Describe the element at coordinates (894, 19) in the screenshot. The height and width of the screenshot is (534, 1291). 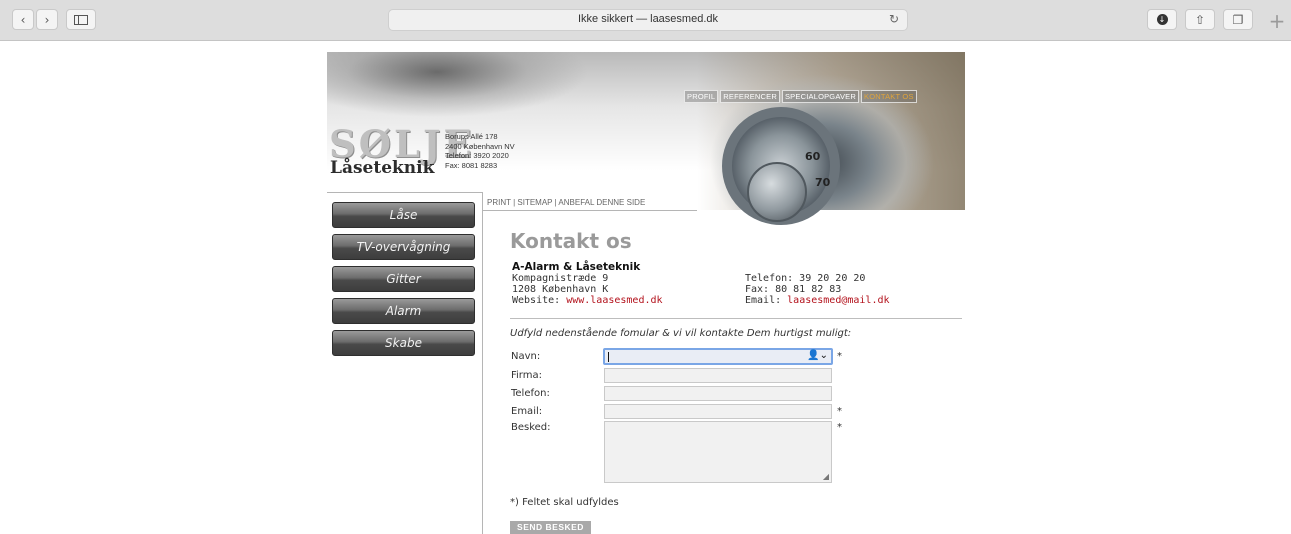
I see `reload-icon: ↻` at that location.